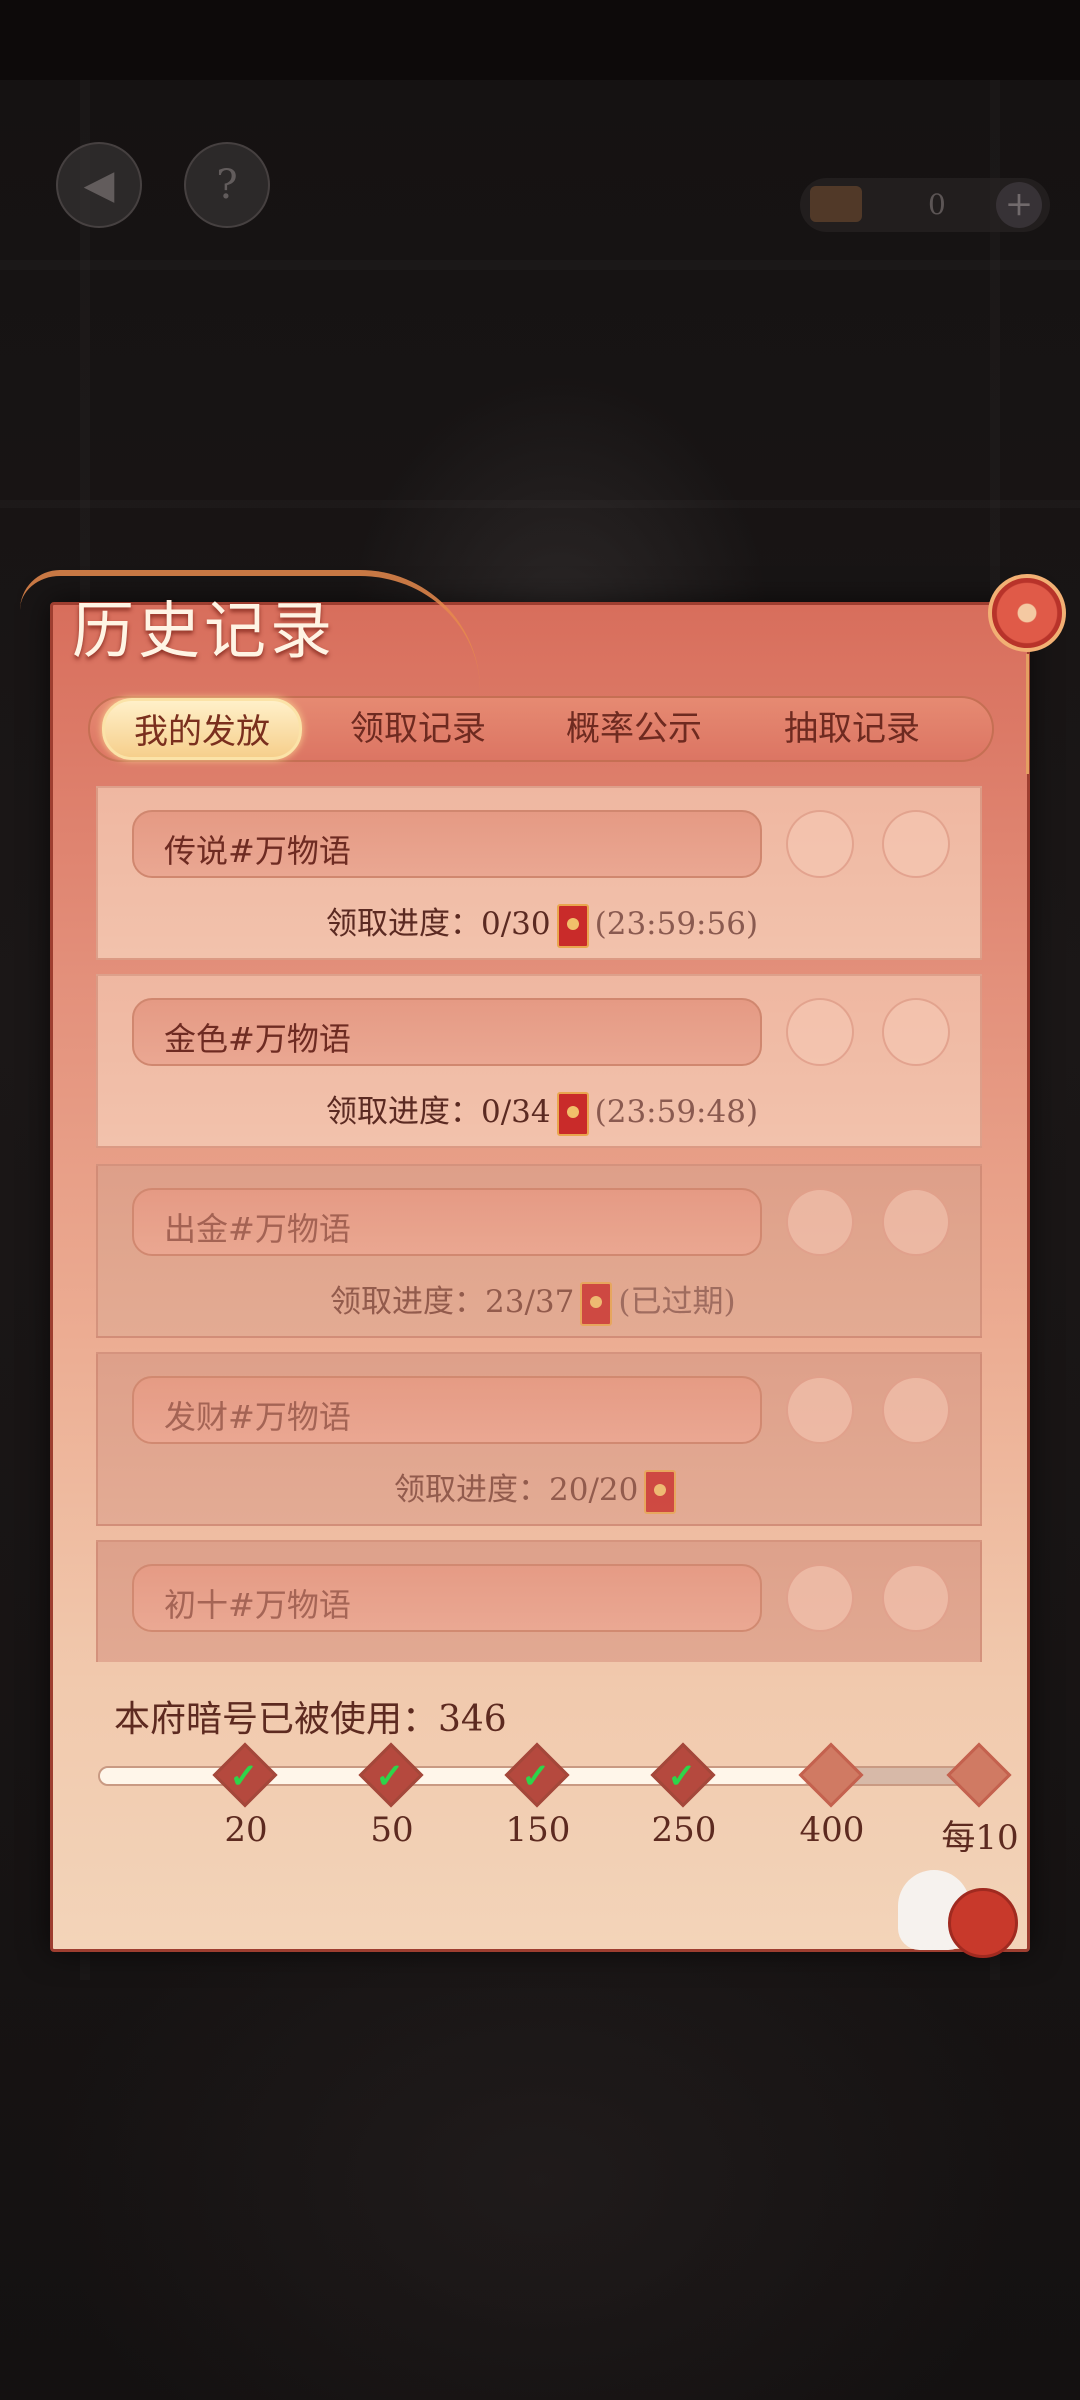 Image resolution: width=1080 pixels, height=2400 pixels. Describe the element at coordinates (852, 729) in the screenshot. I see `tab-draw-records: 抽取记录` at that location.